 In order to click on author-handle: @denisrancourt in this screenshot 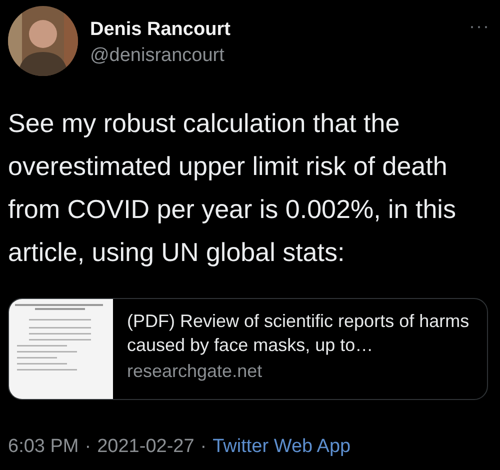, I will do `click(274, 56)`.